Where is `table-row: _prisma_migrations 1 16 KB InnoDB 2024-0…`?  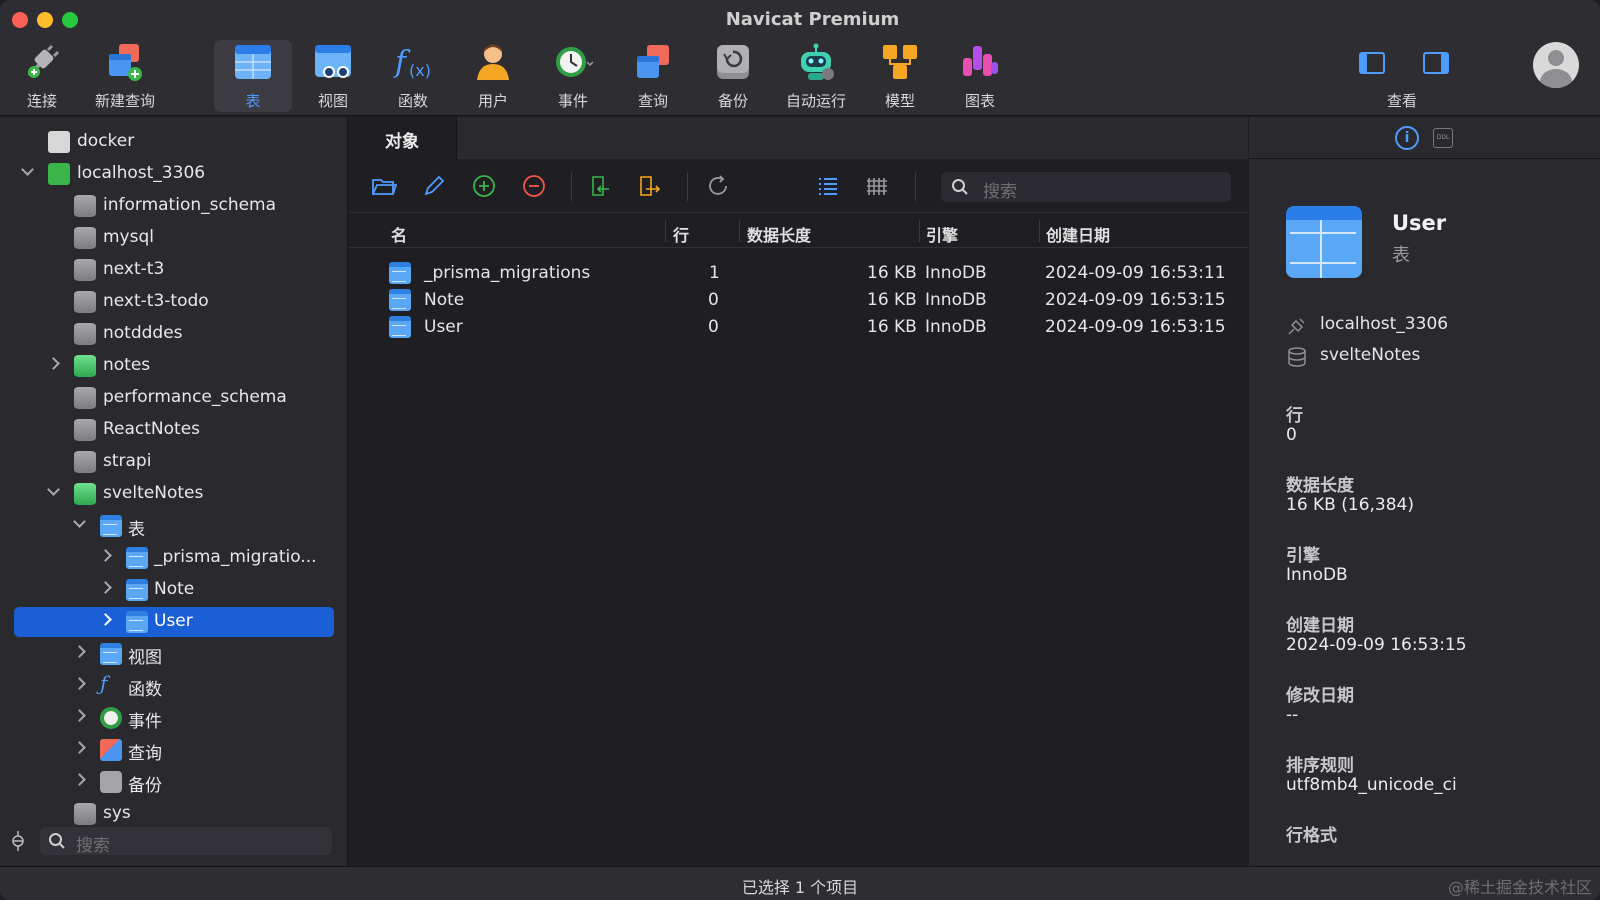
table-row: _prisma_migrations 1 16 KB InnoDB 2024-0… is located at coordinates (798, 273).